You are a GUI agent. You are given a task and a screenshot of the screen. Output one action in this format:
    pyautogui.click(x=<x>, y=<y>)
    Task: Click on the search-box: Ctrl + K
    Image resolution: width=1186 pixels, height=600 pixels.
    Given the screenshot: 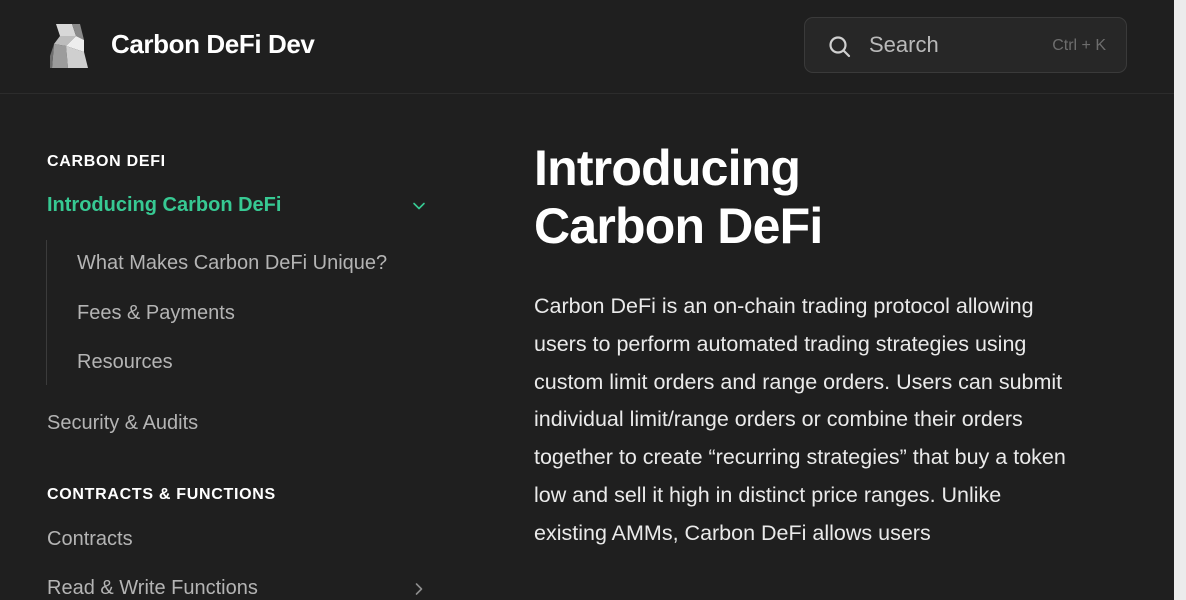 What is the action you would take?
    pyautogui.click(x=965, y=45)
    